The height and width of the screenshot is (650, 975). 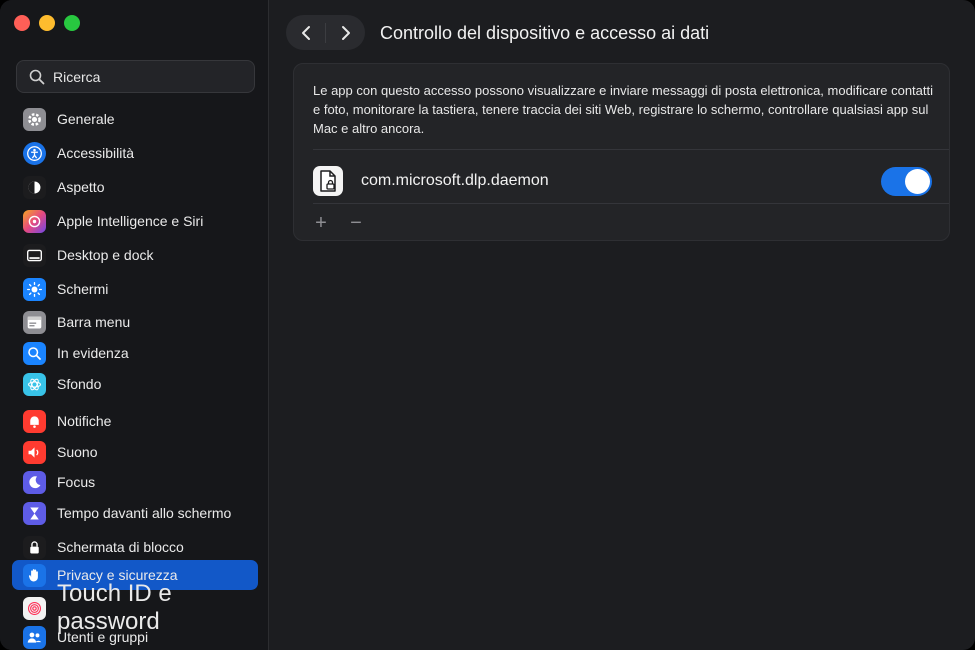 I want to click on sidebar-item-label: Schermi, so click(x=83, y=289).